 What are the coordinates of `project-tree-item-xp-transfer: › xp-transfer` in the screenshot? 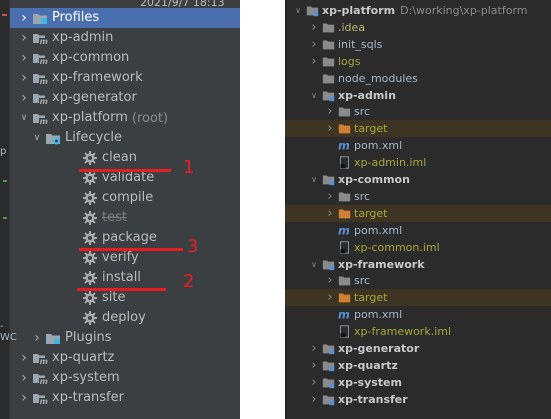 It's located at (418, 399).